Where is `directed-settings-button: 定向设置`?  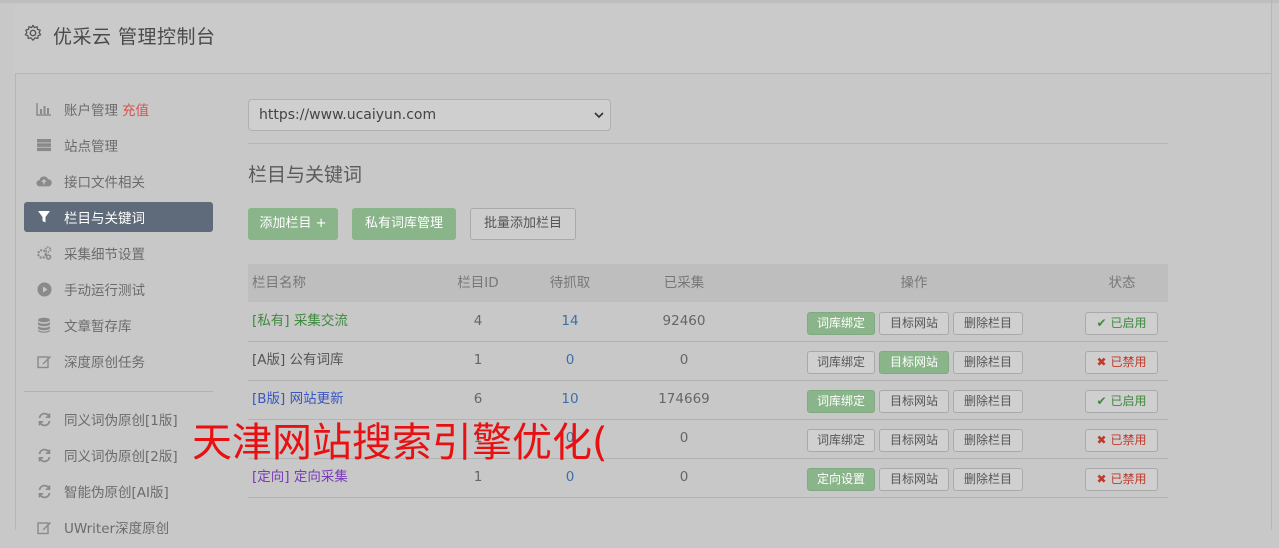 directed-settings-button: 定向设置 is located at coordinates (841, 479).